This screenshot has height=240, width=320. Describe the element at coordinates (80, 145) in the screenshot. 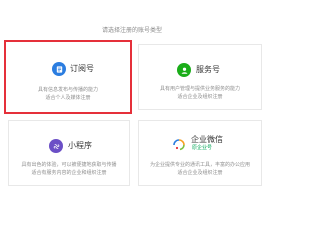

I see `card-title: 小程序` at that location.